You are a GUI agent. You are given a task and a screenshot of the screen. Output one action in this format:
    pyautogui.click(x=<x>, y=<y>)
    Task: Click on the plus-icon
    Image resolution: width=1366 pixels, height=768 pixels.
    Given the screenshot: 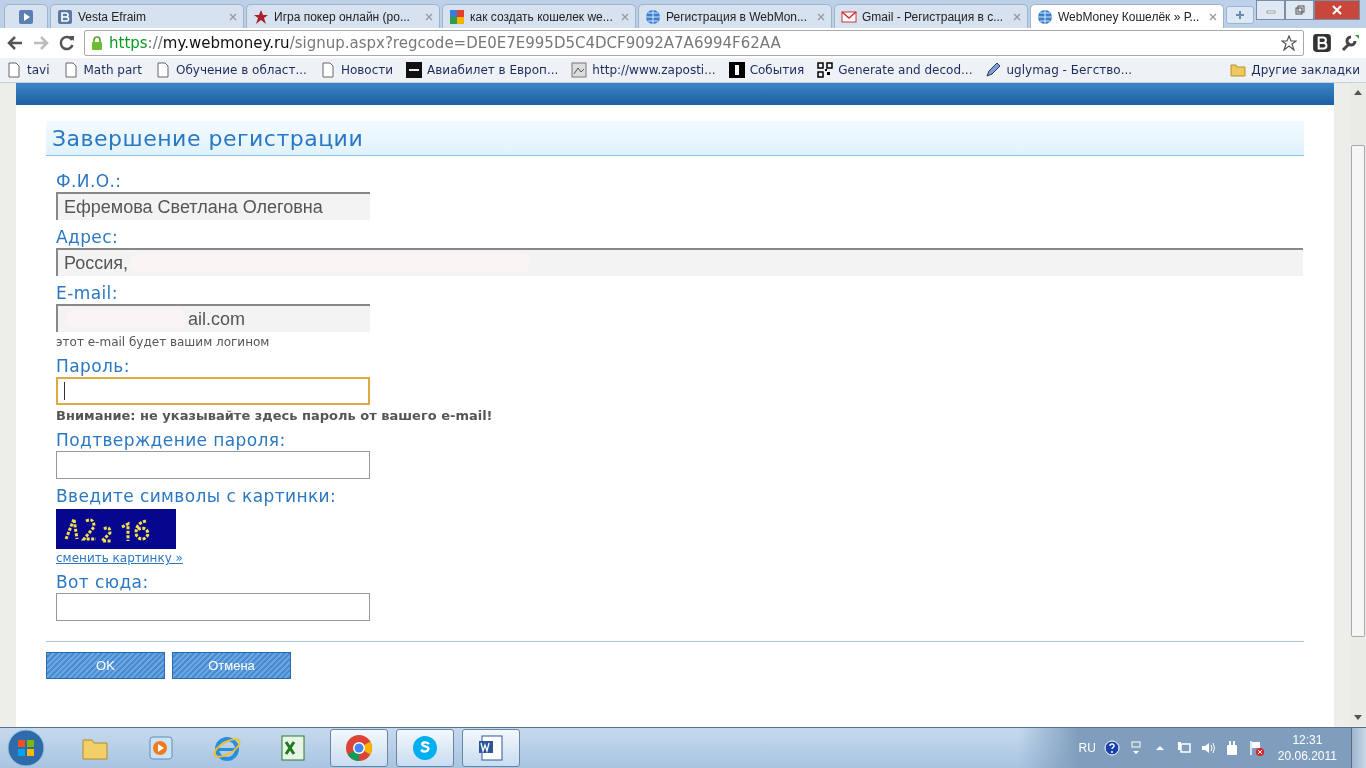 What is the action you would take?
    pyautogui.click(x=1240, y=15)
    